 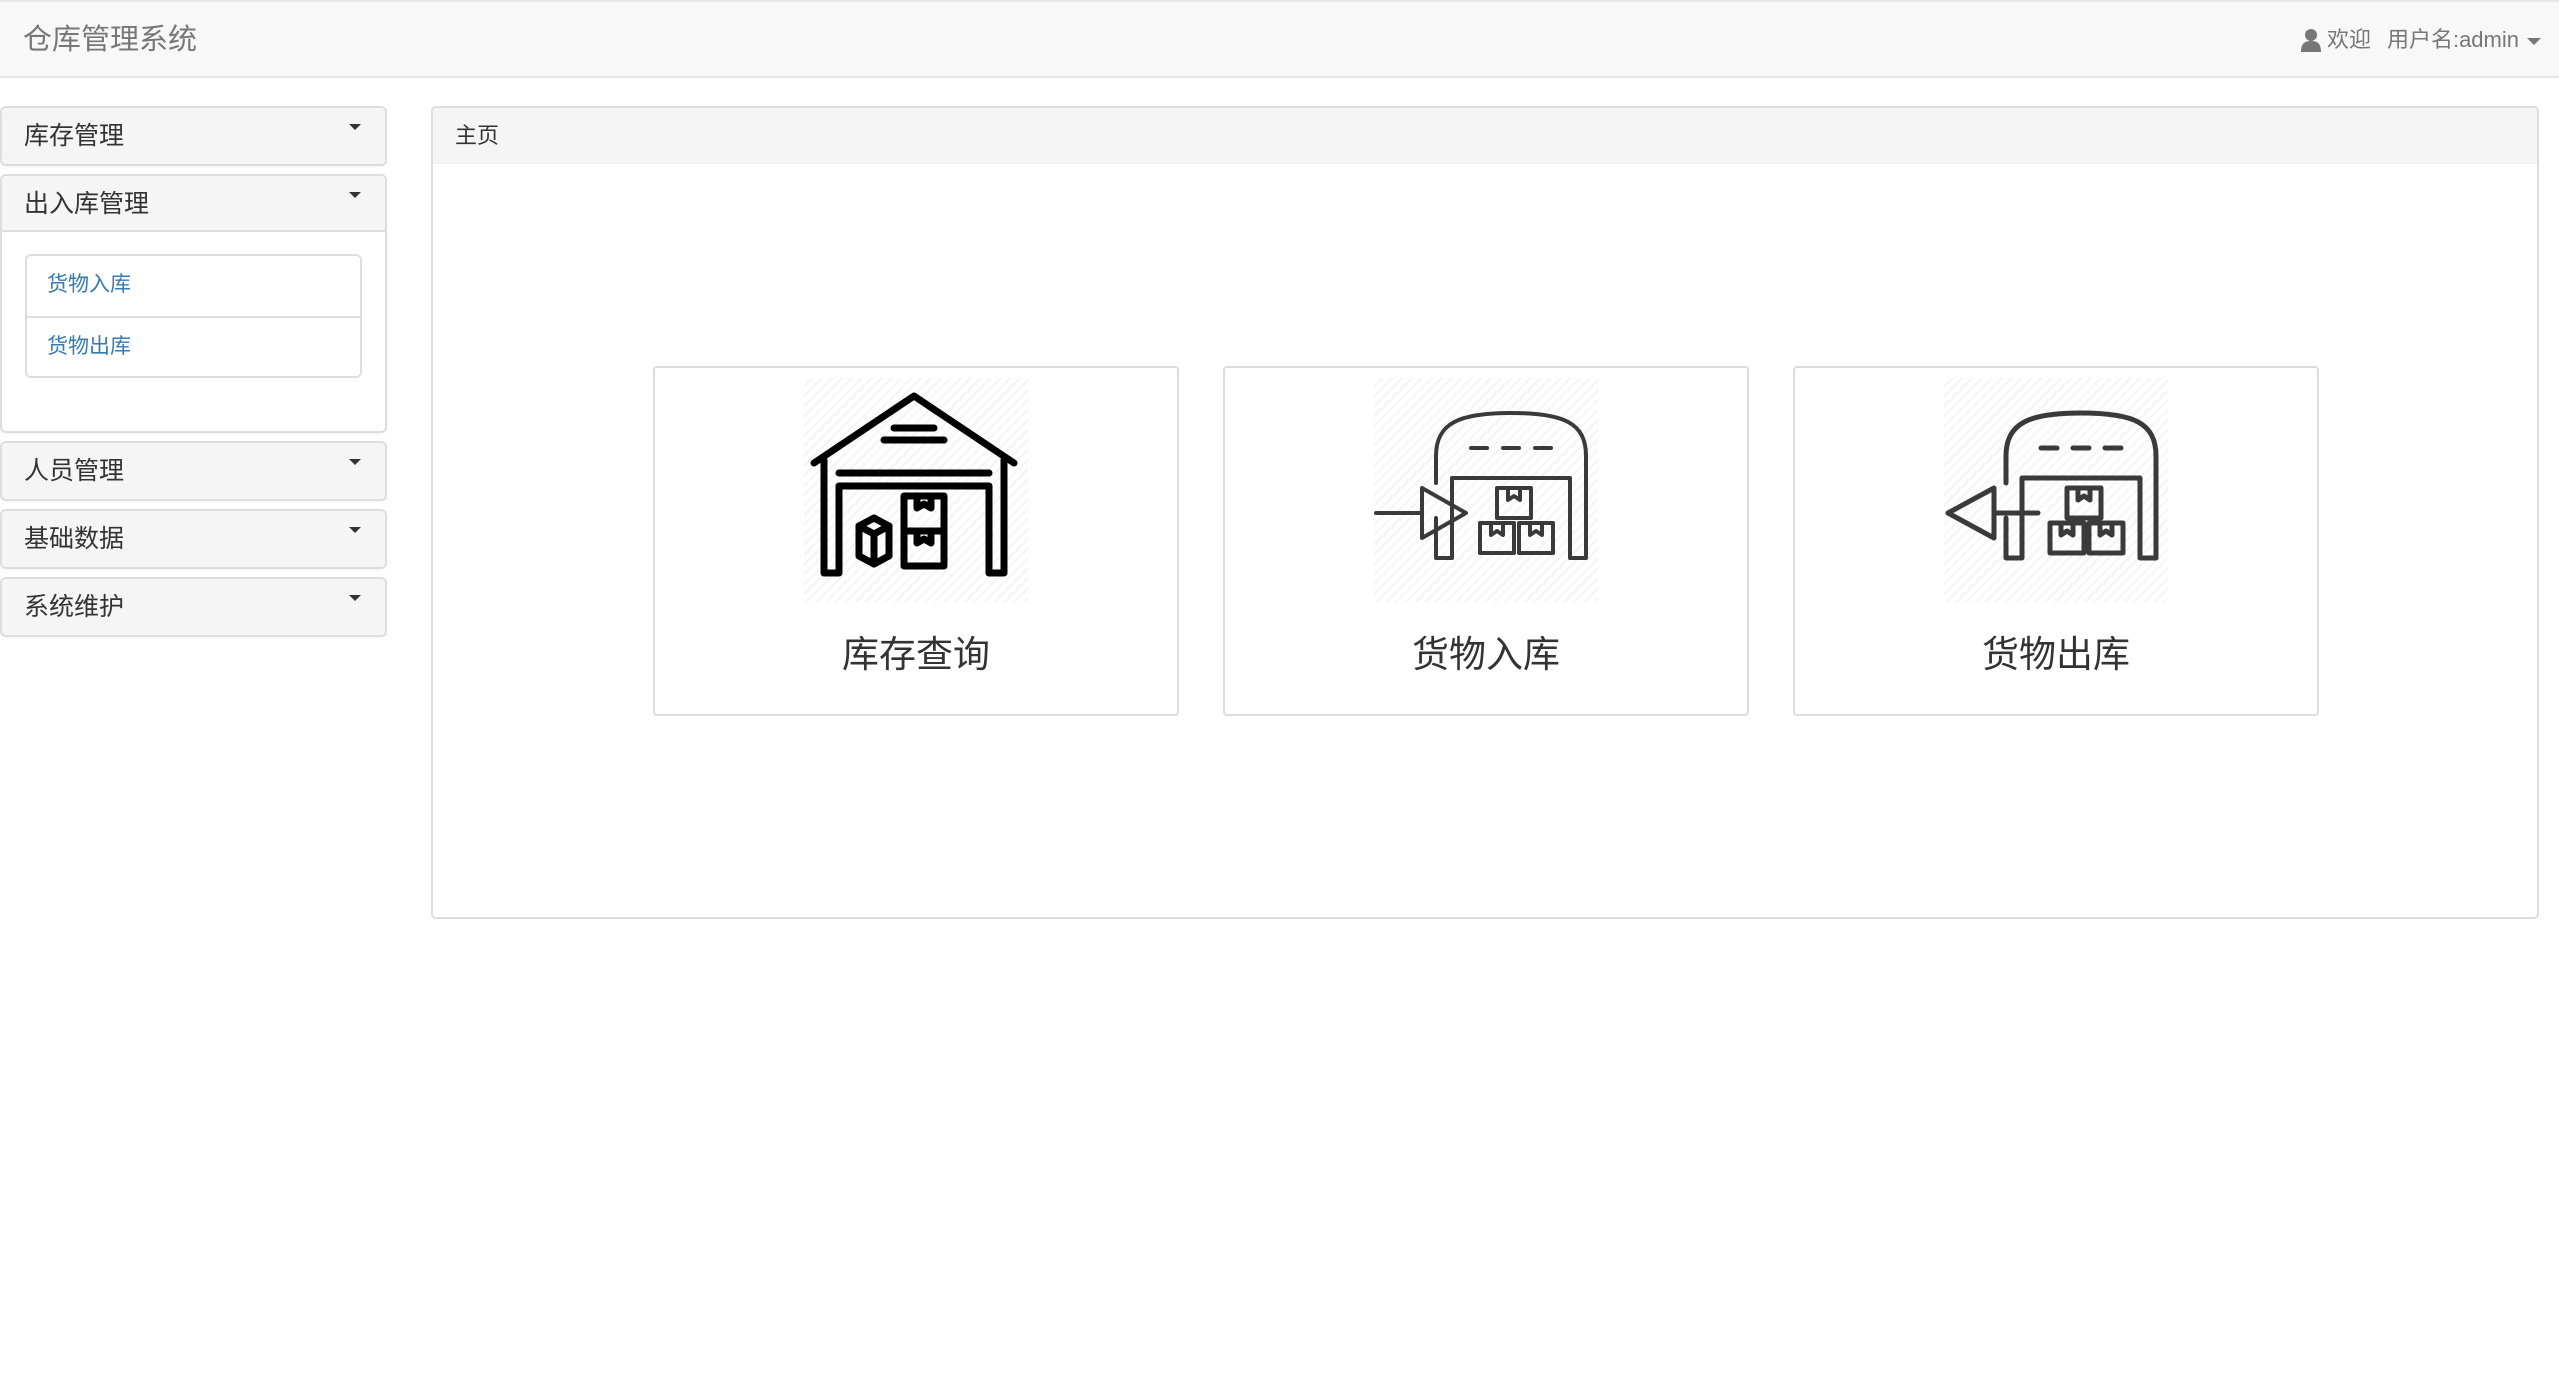 I want to click on username-label: 用户名:admin, so click(x=2453, y=40).